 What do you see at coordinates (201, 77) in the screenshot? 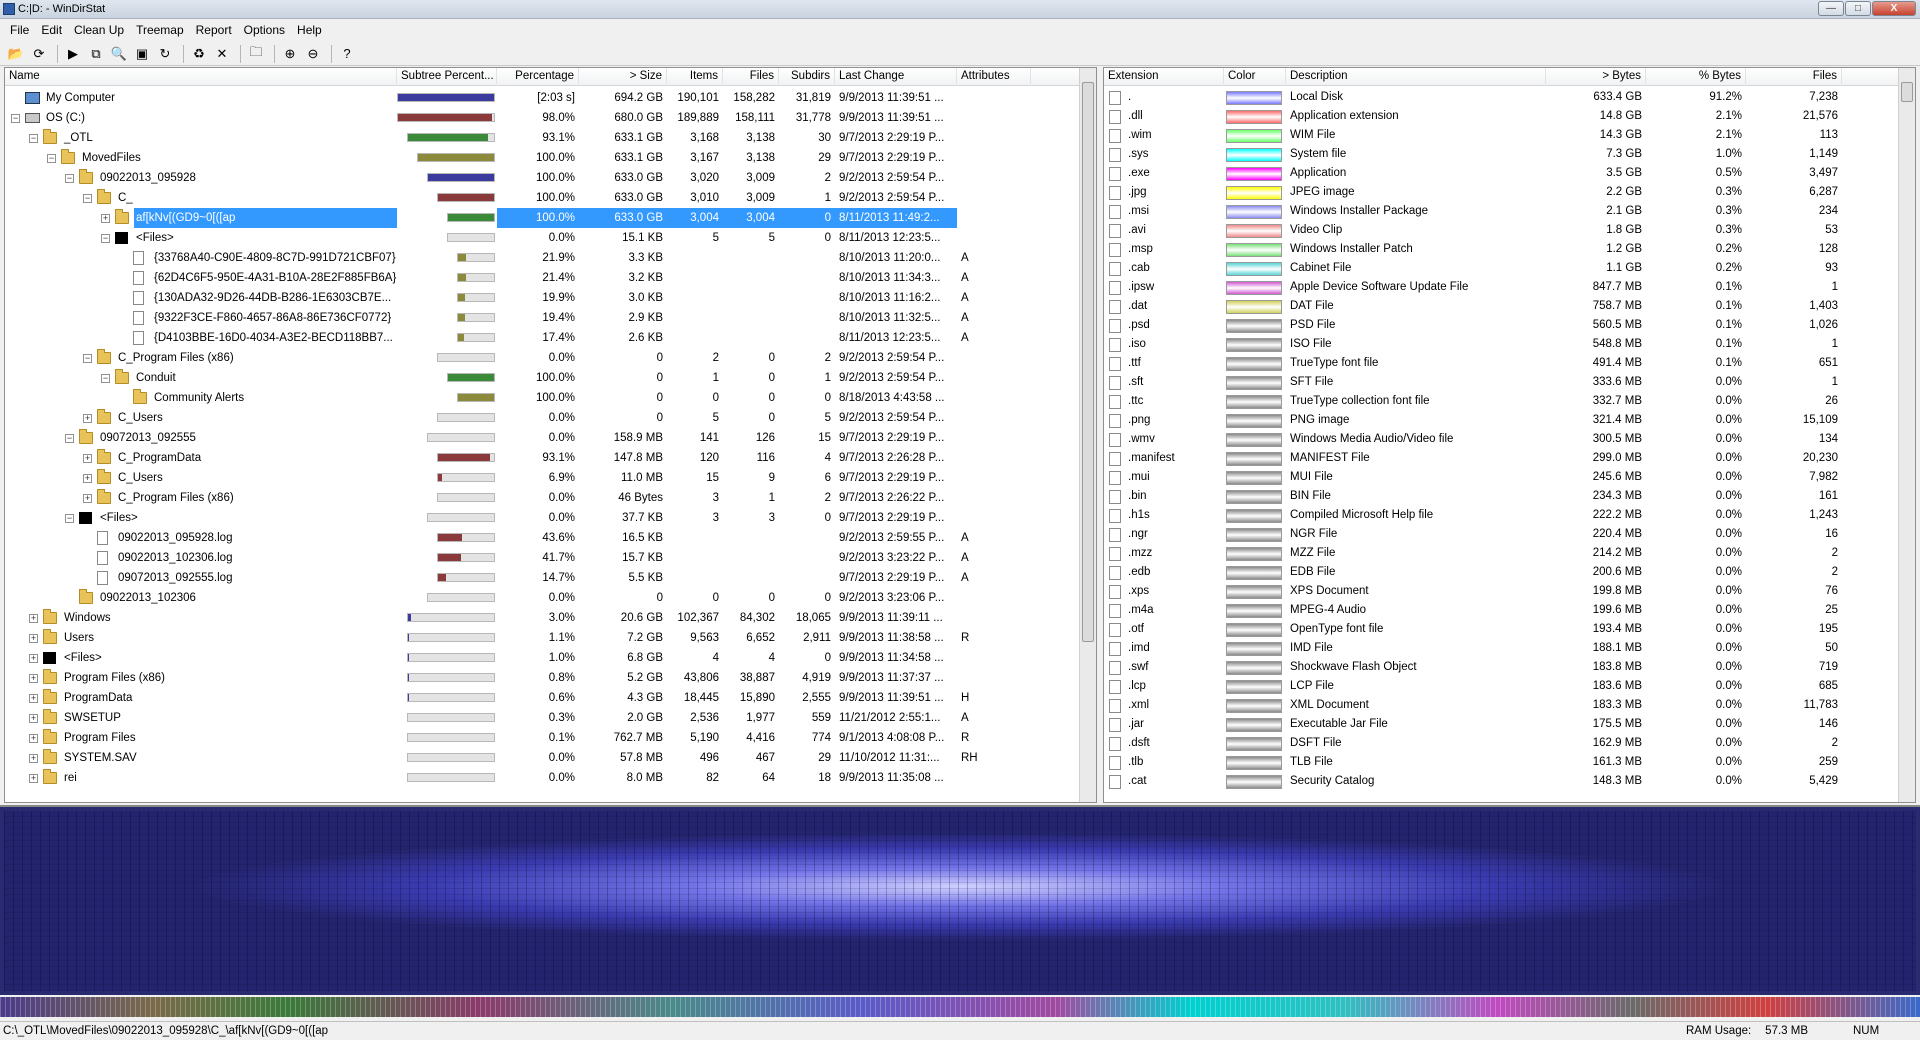
I see `col-name-header: Name` at bounding box center [201, 77].